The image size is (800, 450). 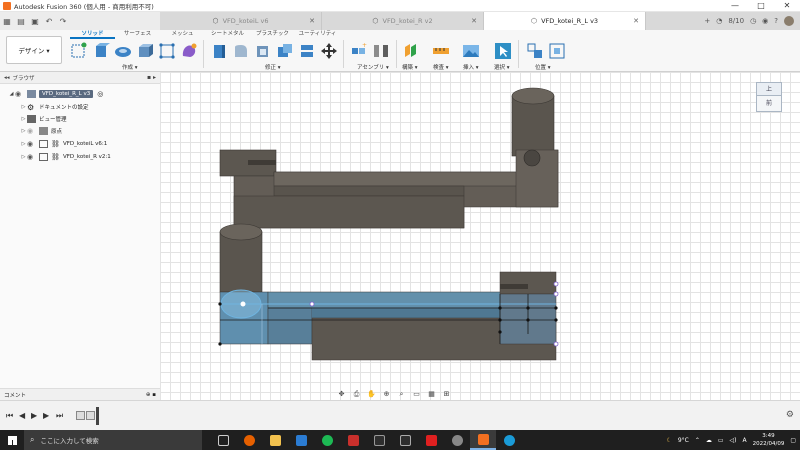 I want to click on clock-icon: ◷, so click(x=753, y=21).